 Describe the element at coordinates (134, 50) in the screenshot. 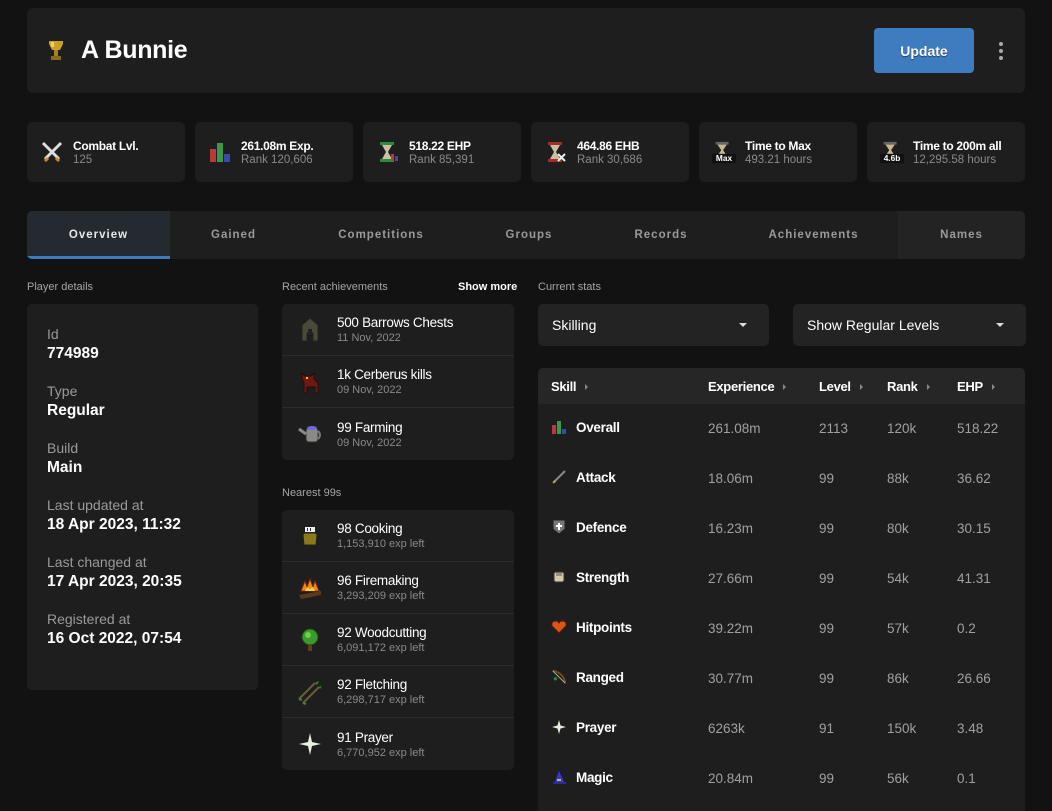

I see `player-name: A Bunnie` at that location.